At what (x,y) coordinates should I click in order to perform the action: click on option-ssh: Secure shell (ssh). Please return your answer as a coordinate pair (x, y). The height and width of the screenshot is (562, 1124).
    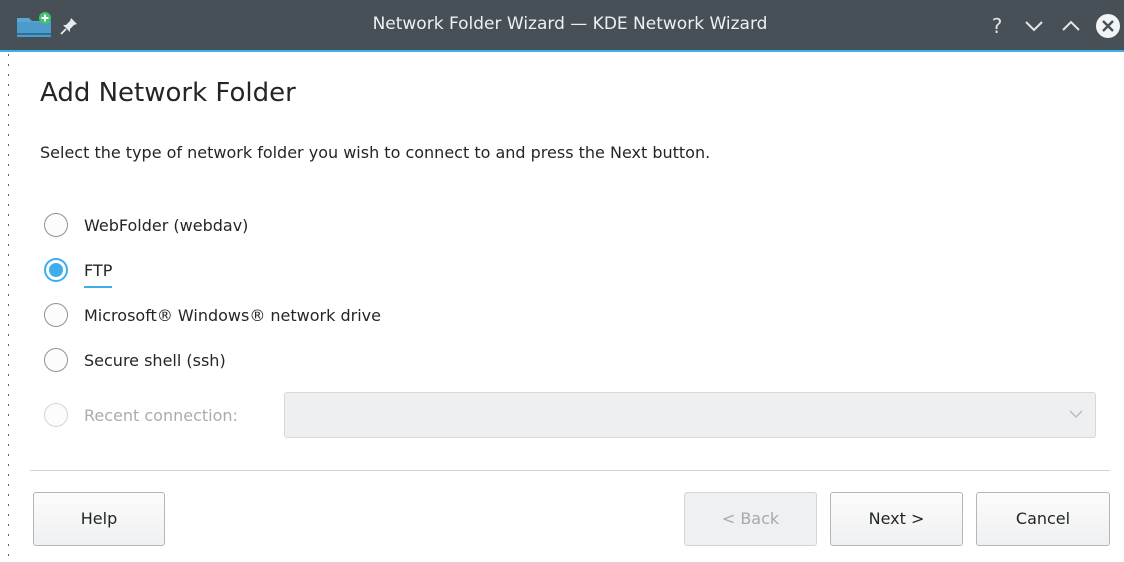
    Looking at the image, I should click on (135, 360).